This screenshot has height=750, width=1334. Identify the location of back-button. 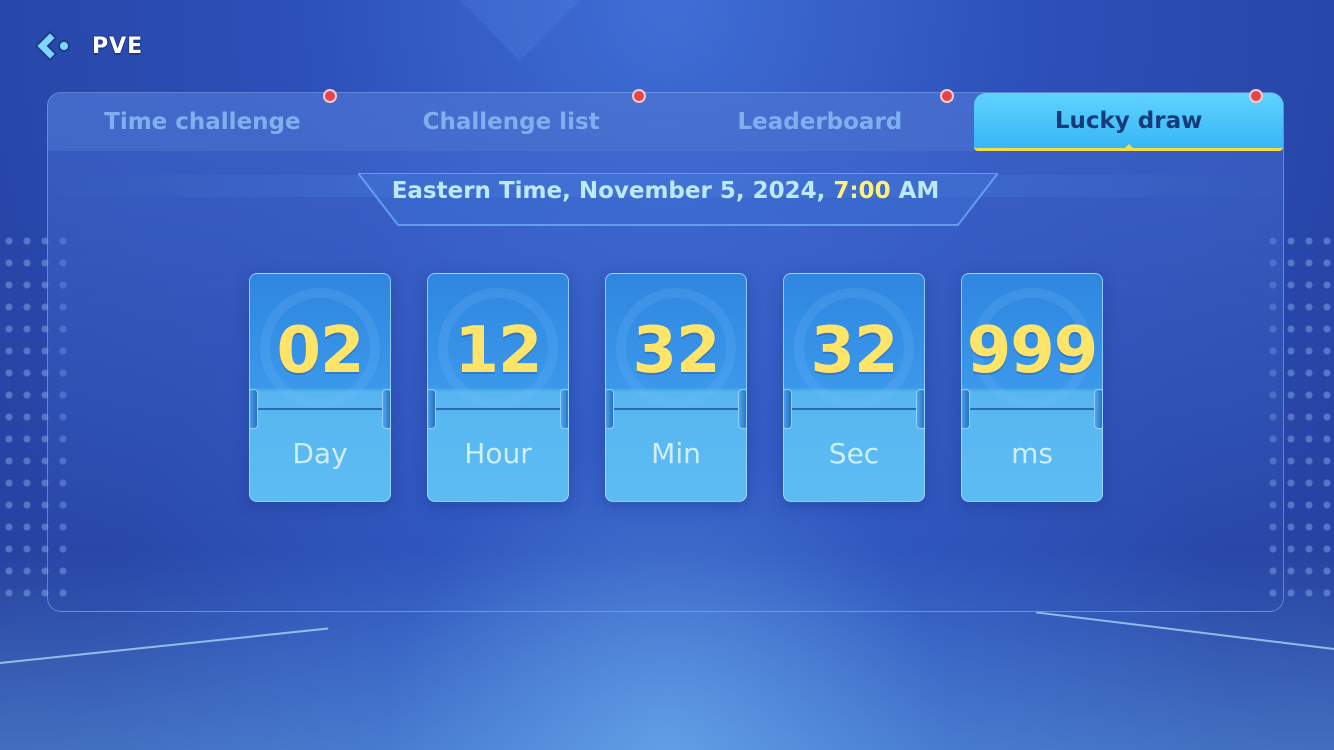
(52, 46).